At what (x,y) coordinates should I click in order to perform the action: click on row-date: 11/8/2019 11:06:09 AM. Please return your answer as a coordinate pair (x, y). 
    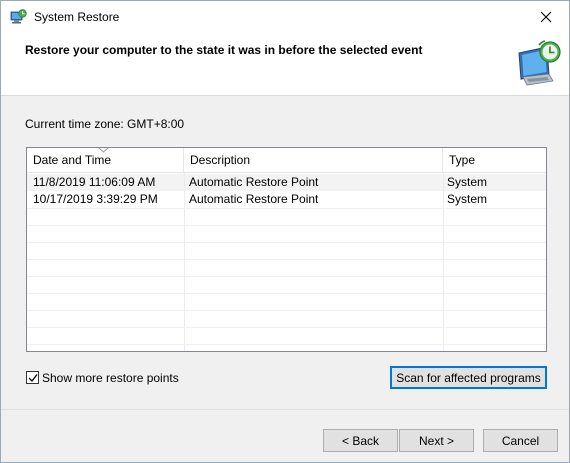
    Looking at the image, I should click on (94, 182).